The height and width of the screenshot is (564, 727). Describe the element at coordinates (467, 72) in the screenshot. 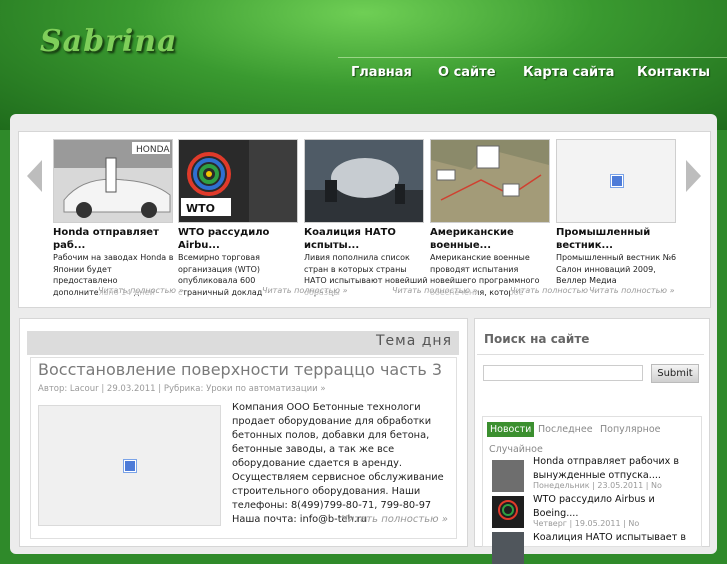

I see `nav-about: О сайте` at that location.